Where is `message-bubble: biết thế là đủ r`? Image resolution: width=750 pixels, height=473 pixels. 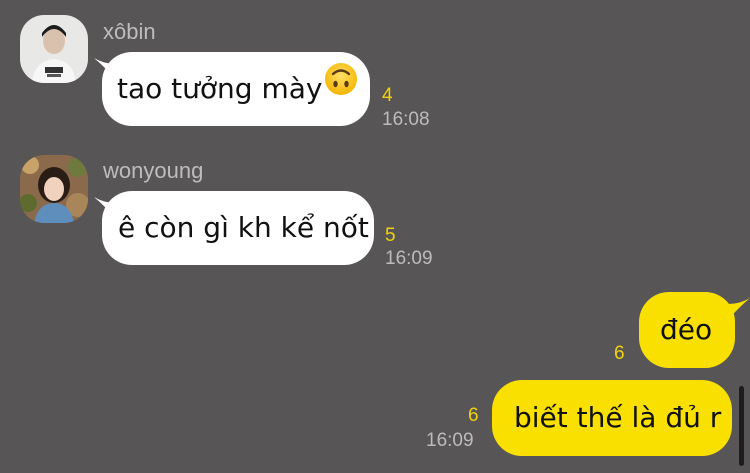
message-bubble: biết thế là đủ r is located at coordinates (612, 418).